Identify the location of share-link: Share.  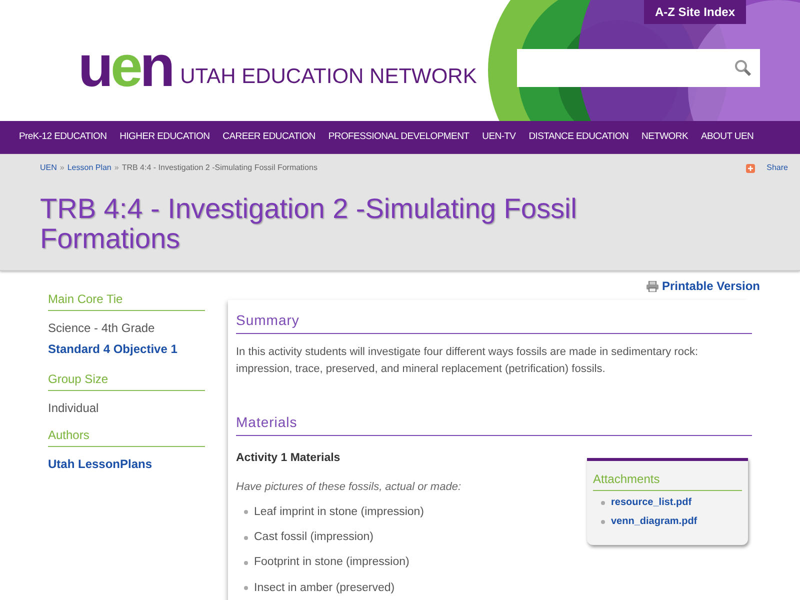
(777, 168).